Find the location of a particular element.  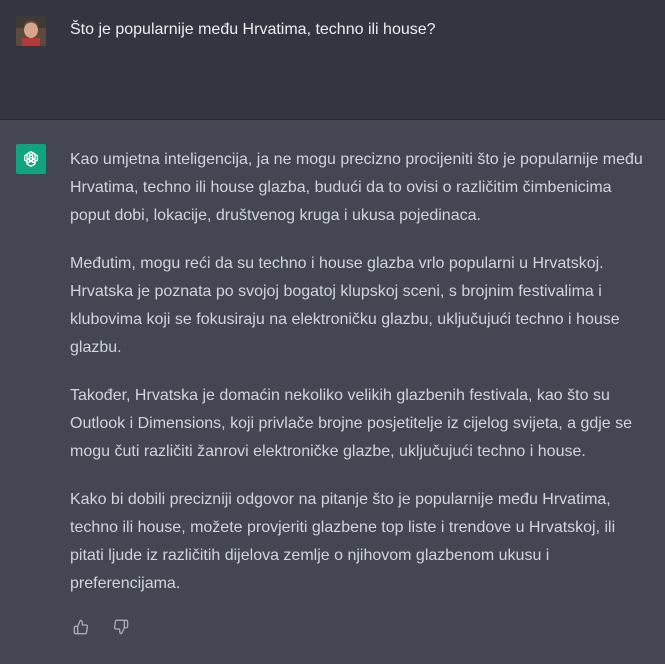

thumbs-down-icon is located at coordinates (121, 627).